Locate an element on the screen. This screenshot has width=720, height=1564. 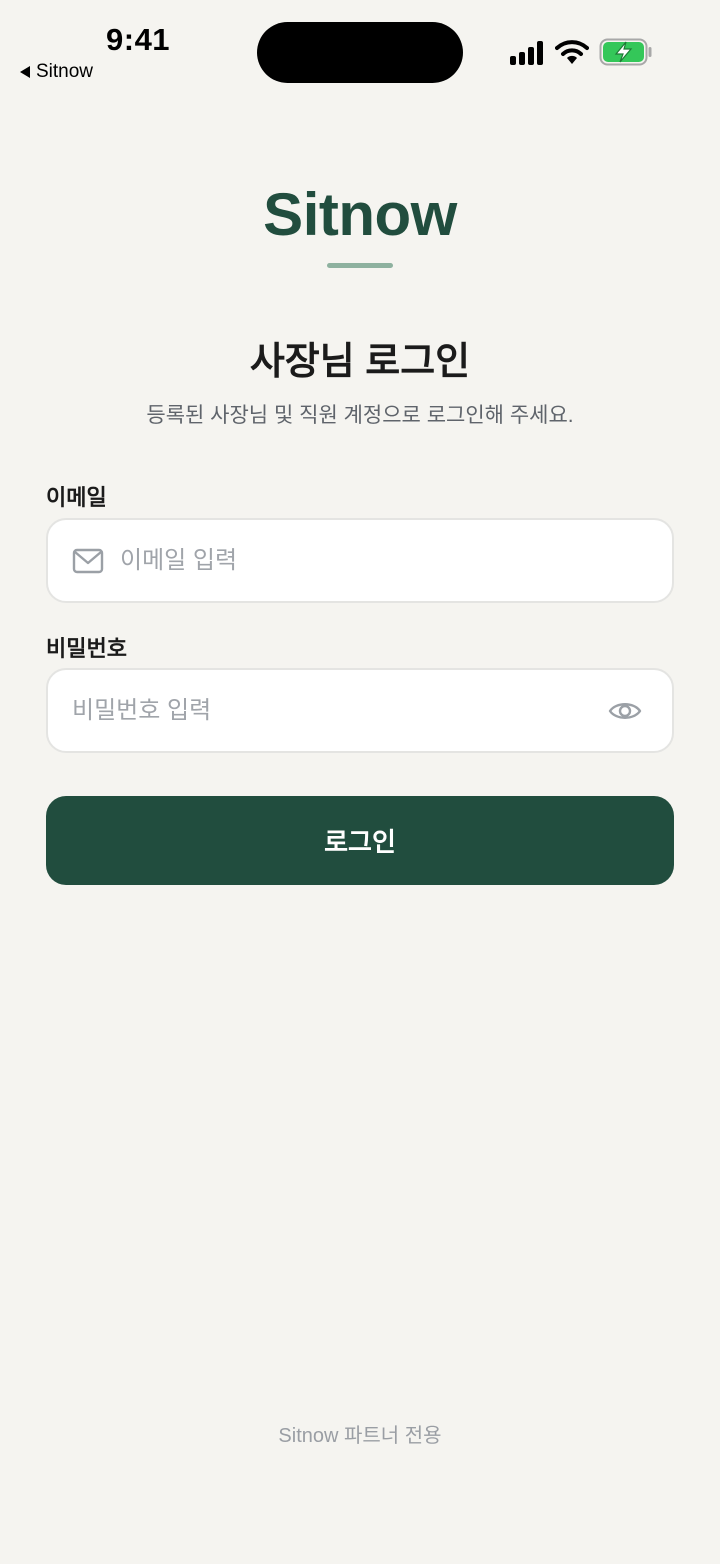
back-link-label: Sitnow is located at coordinates (65, 71).